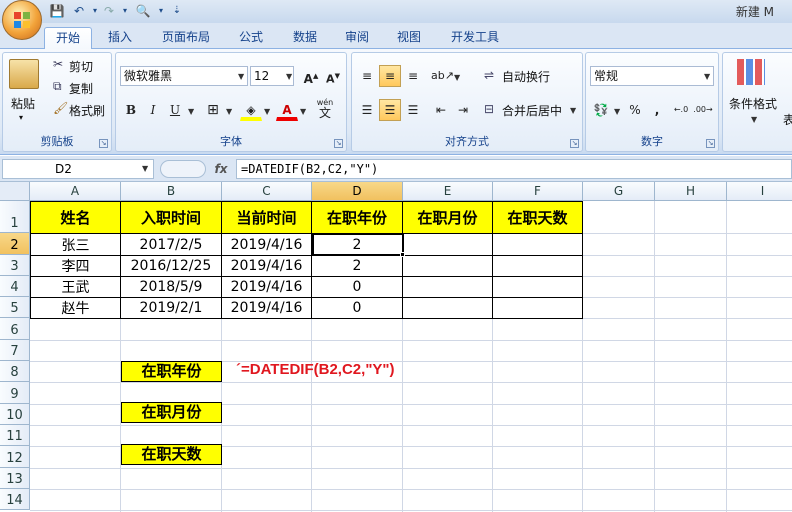 This screenshot has height=512, width=792. I want to click on office-button, so click(22, 20).